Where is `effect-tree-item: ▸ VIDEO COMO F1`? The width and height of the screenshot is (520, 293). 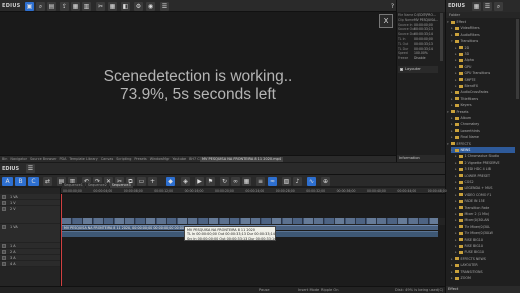
effect-tree-item: ▸ VIDEO COMO F1 is located at coordinates (473, 195).